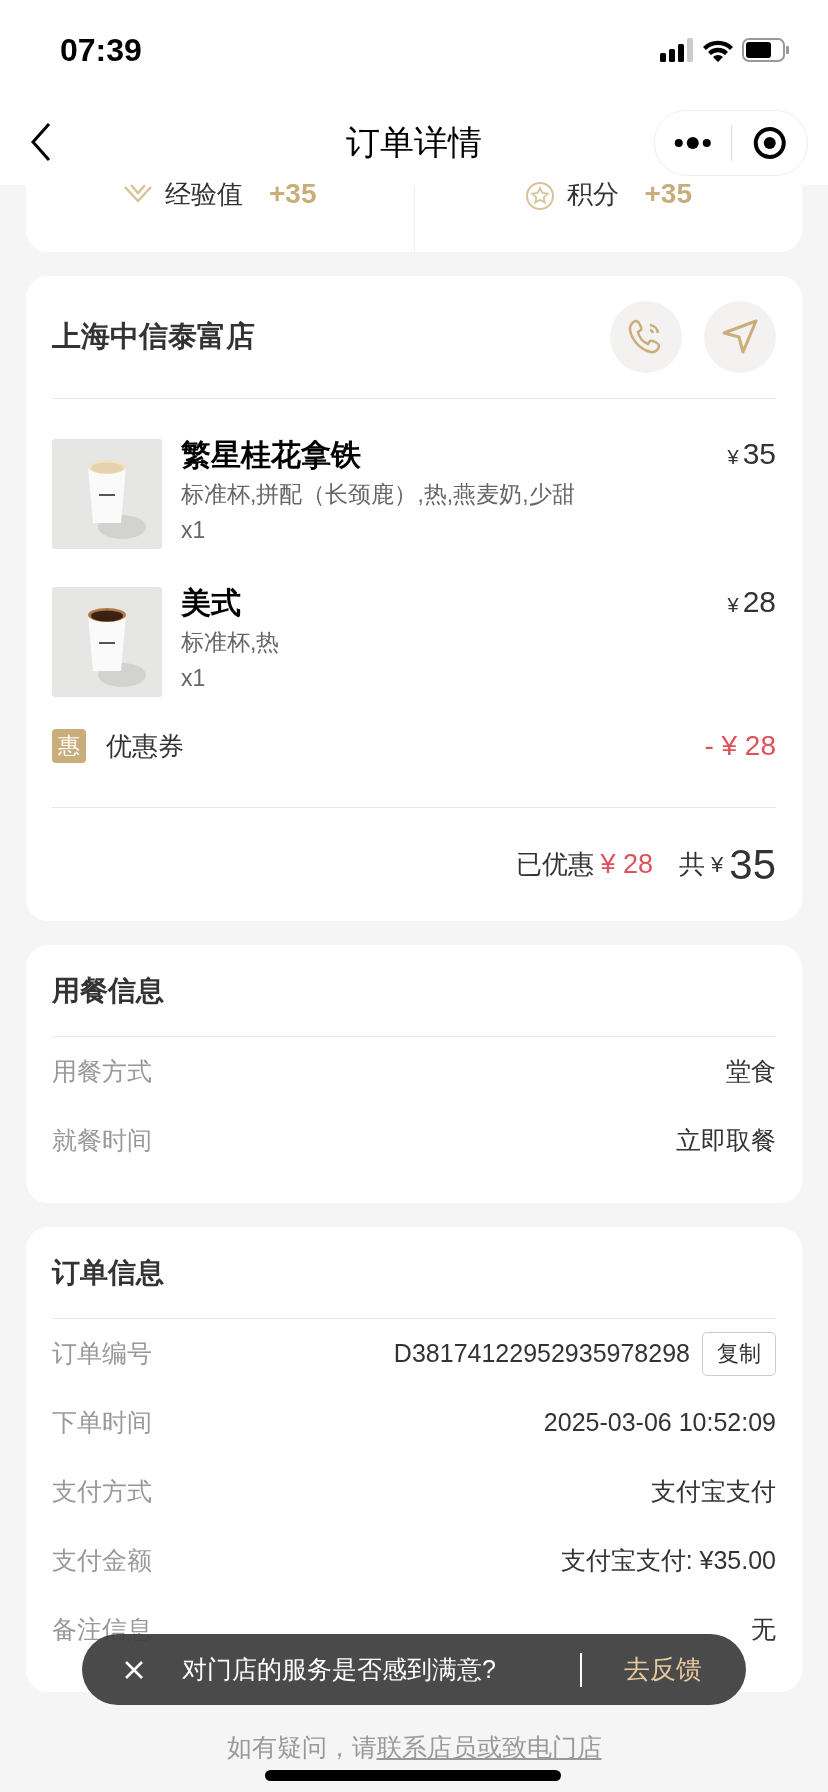 The image size is (828, 1792). What do you see at coordinates (555, 864) in the screenshot?
I see `discount-label: 已优惠` at bounding box center [555, 864].